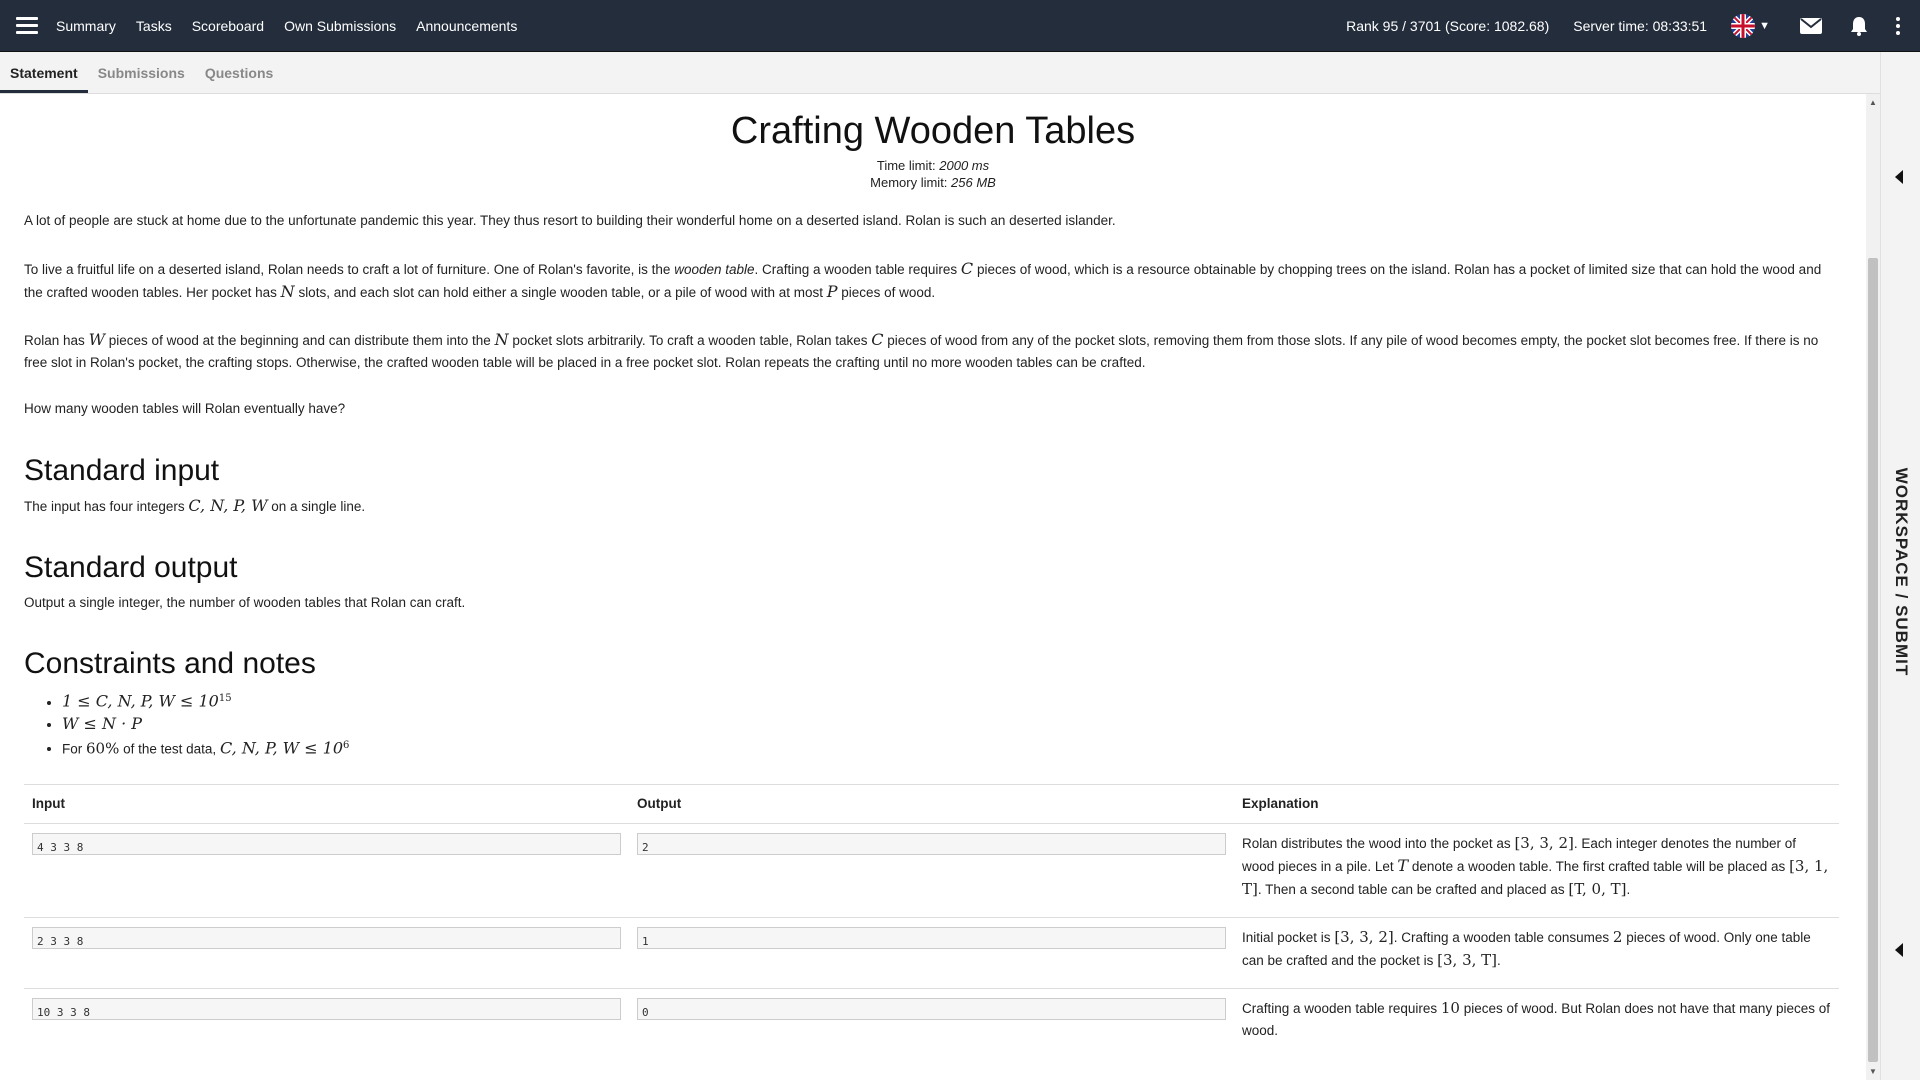 The image size is (1920, 1080). I want to click on rank-status: Rank 95 / 3701 (Score: 1082.68), so click(1448, 25).